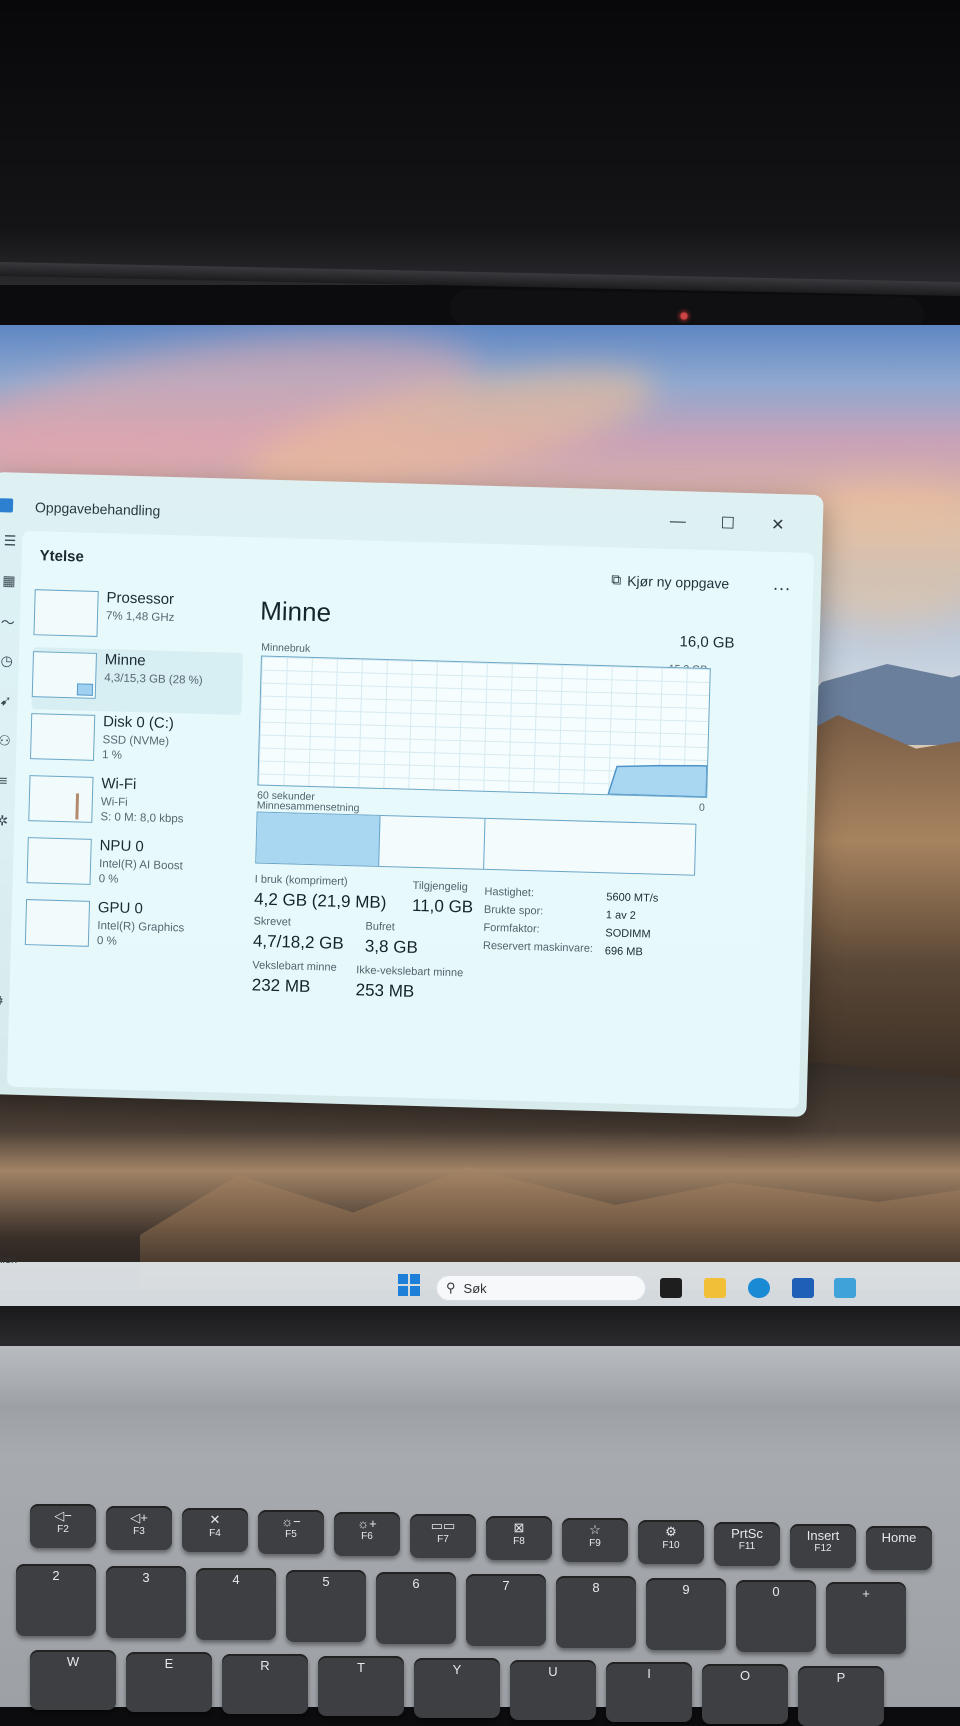 This screenshot has width=960, height=1726. What do you see at coordinates (146, 1577) in the screenshot?
I see `key-3-label: 3` at bounding box center [146, 1577].